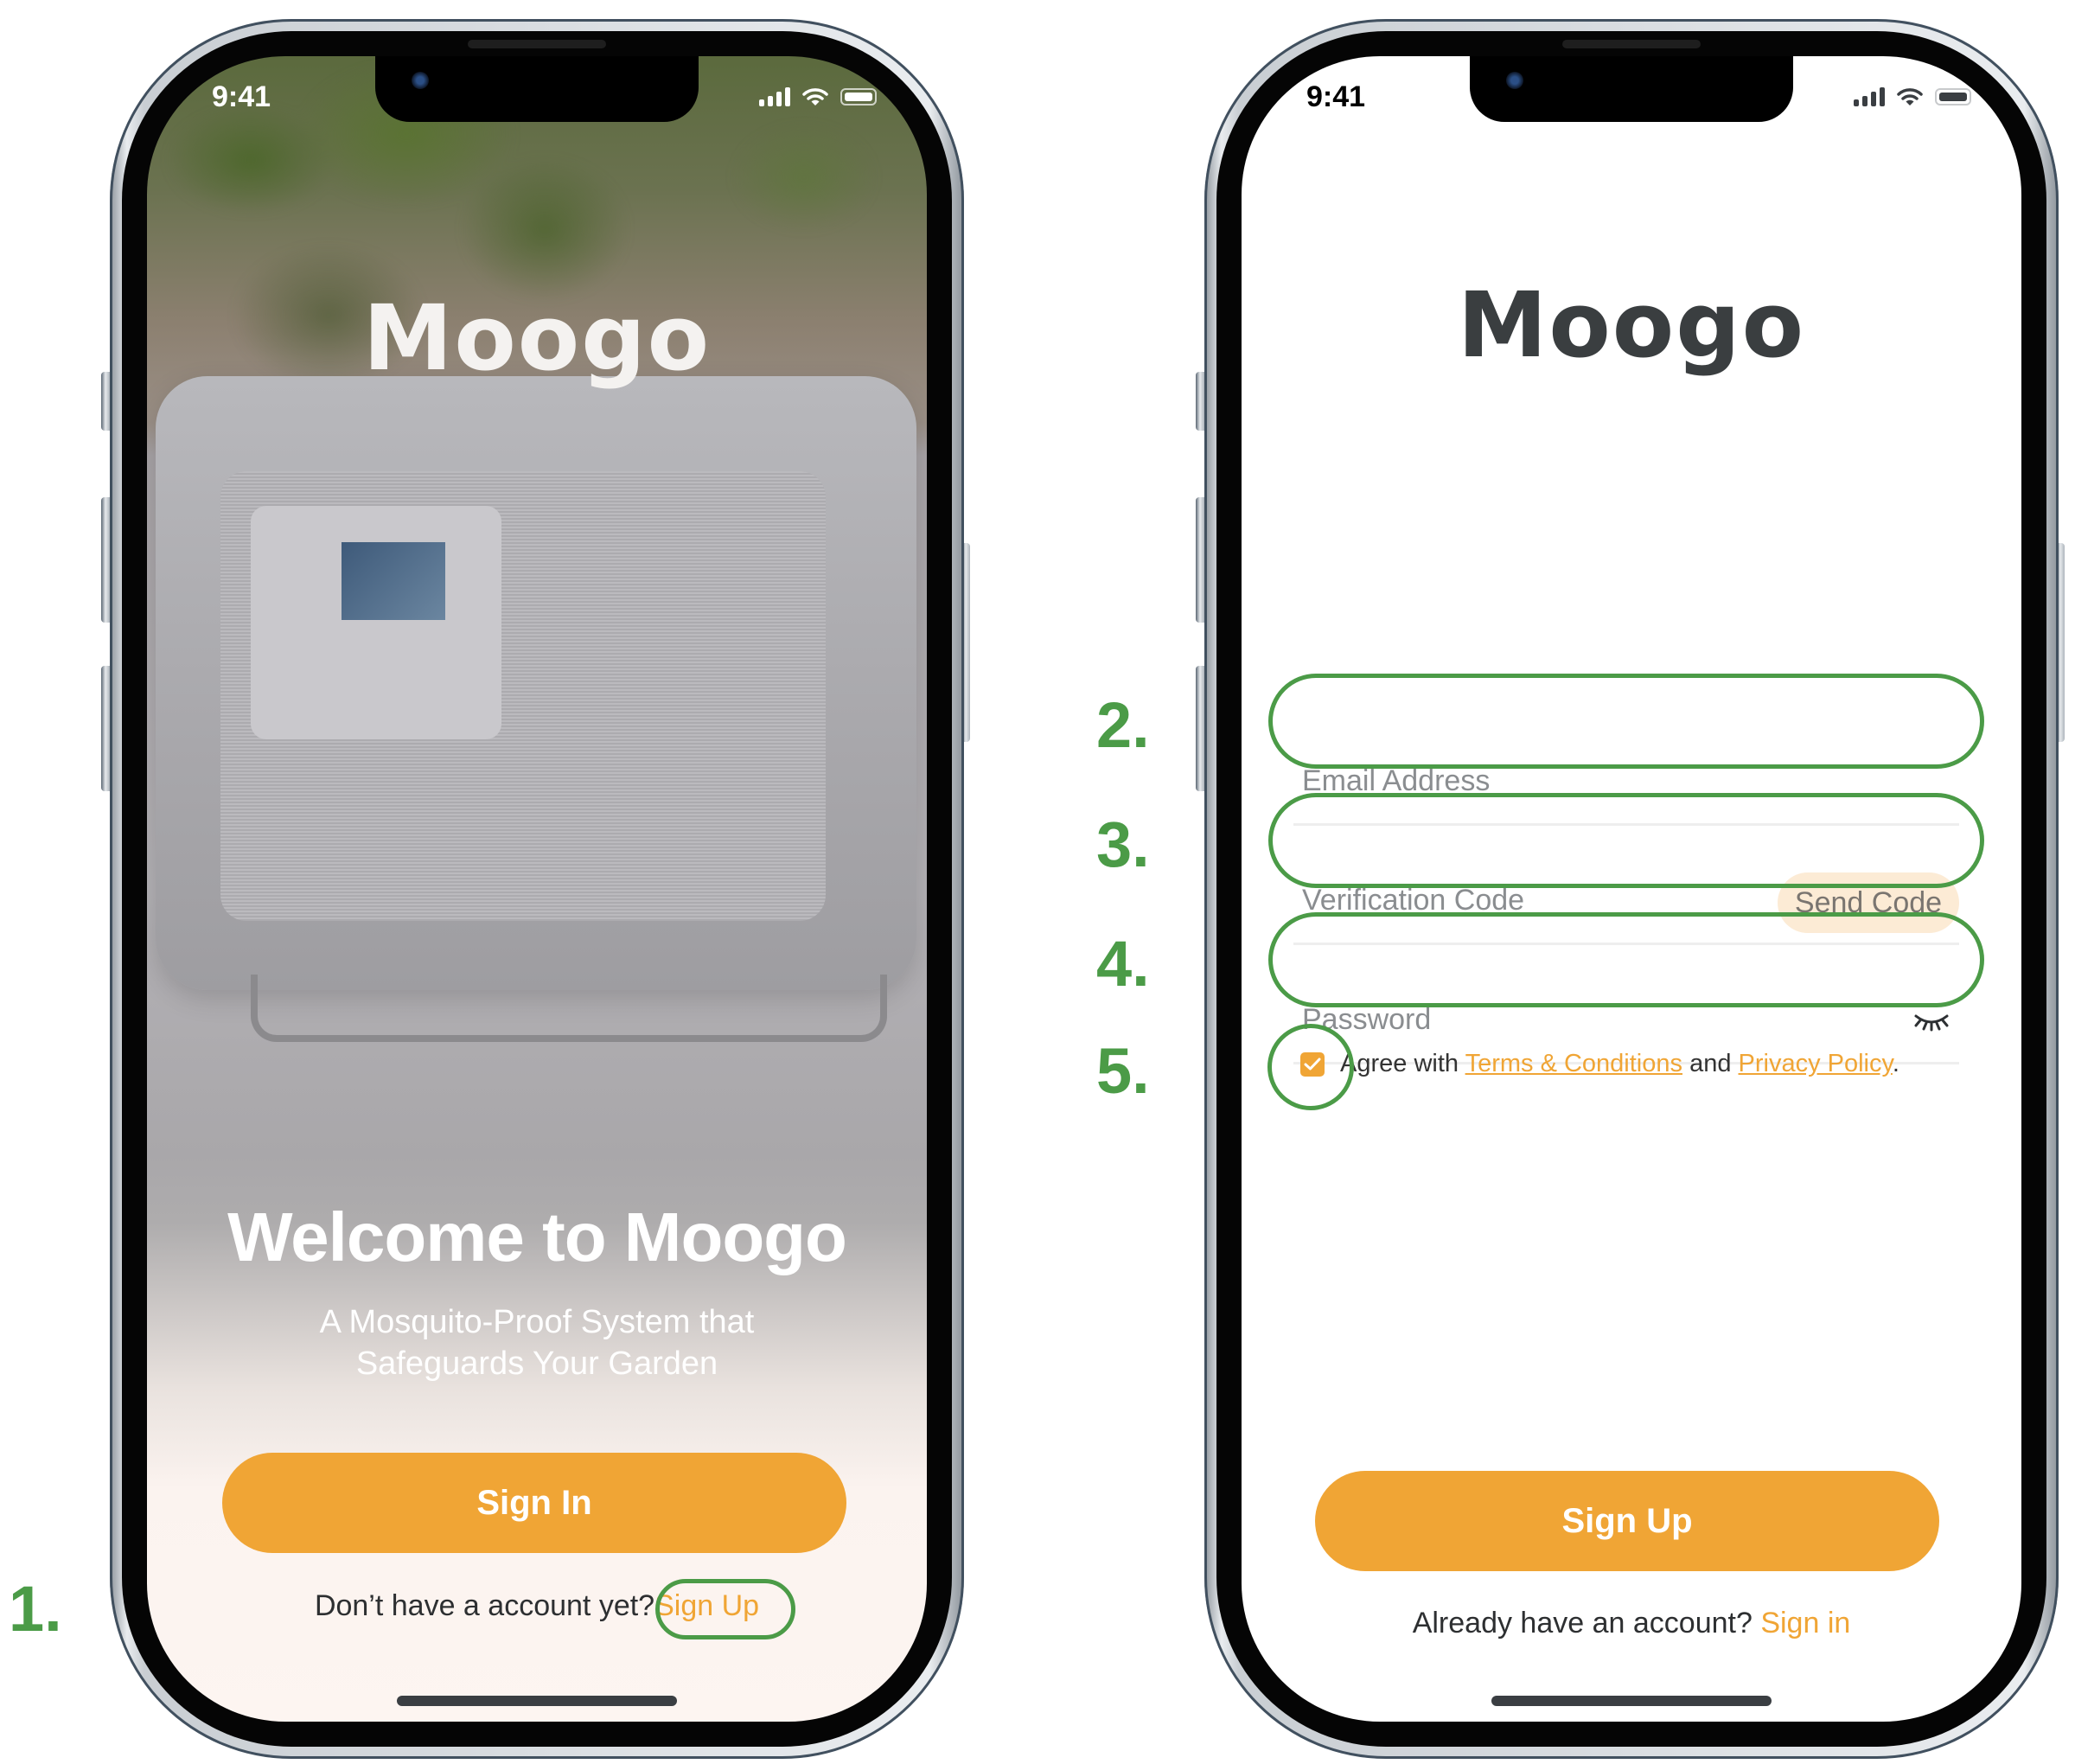  What do you see at coordinates (393, 581) in the screenshot?
I see `product-display` at bounding box center [393, 581].